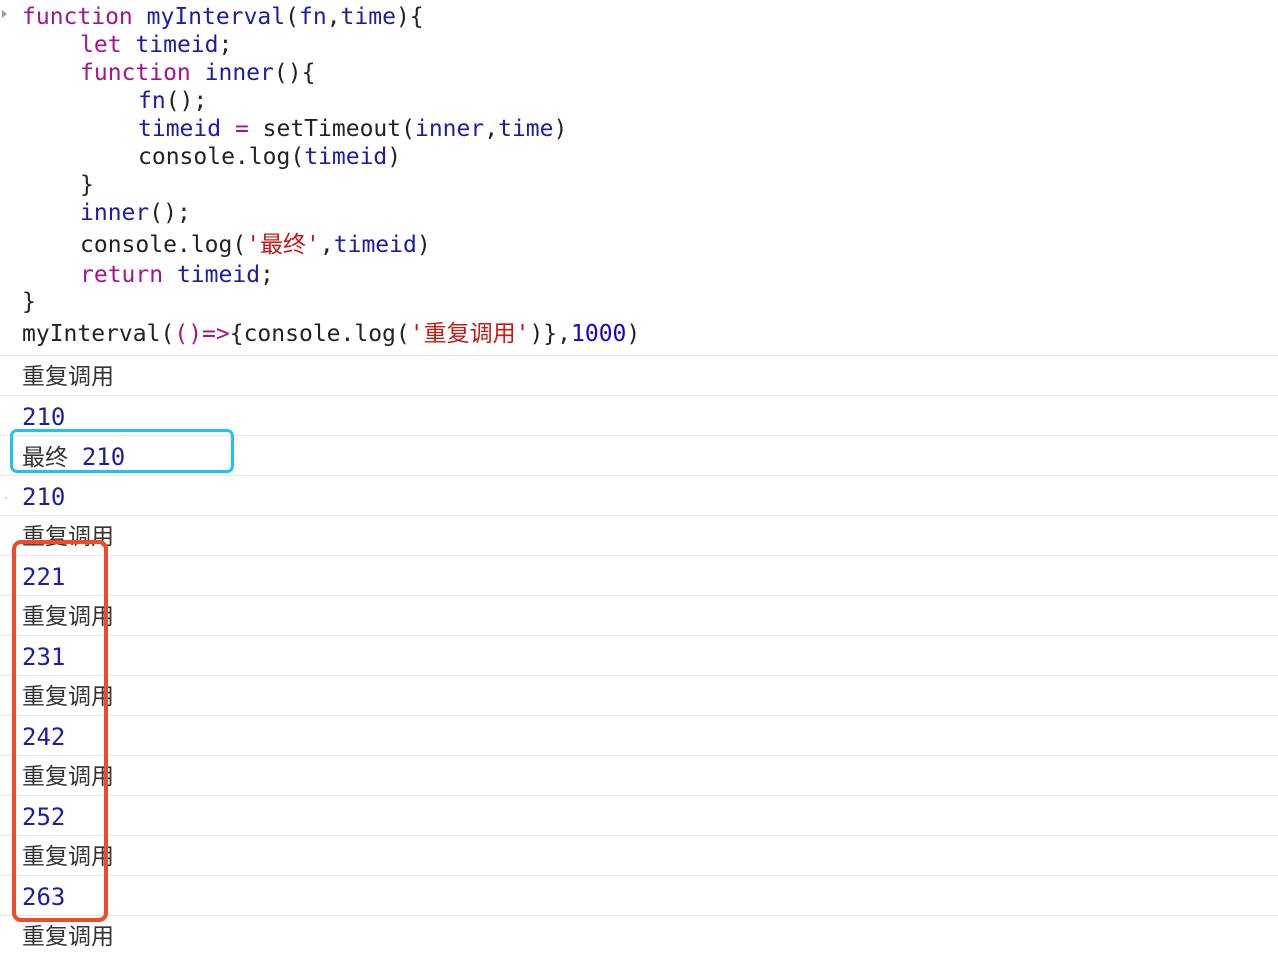 The width and height of the screenshot is (1278, 956). Describe the element at coordinates (639, 816) in the screenshot. I see `console-message: 252` at that location.